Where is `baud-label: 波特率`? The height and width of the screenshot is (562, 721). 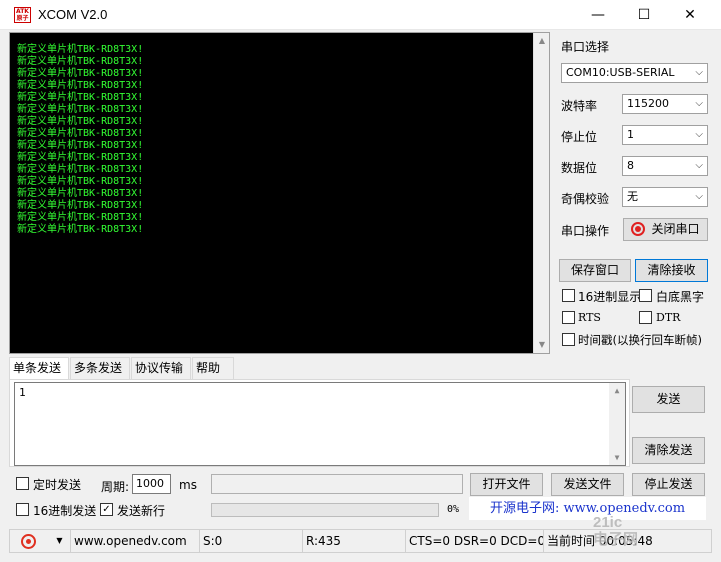 baud-label: 波特率 is located at coordinates (579, 106).